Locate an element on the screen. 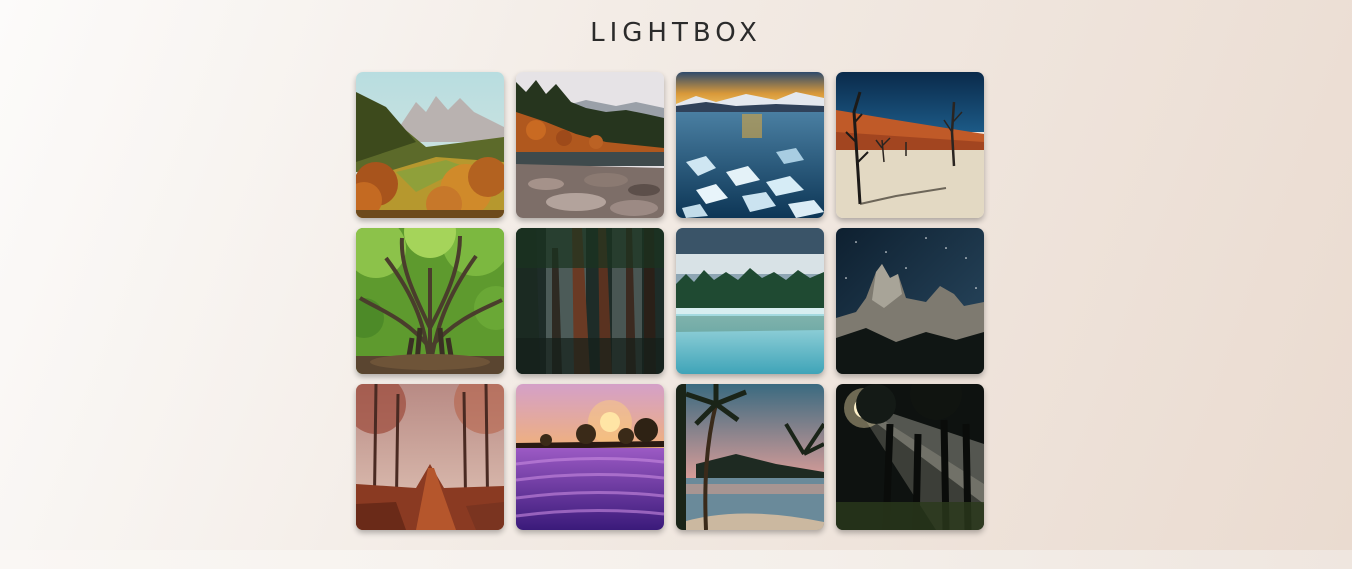  page-title: LIGHTBOX is located at coordinates (676, 33).